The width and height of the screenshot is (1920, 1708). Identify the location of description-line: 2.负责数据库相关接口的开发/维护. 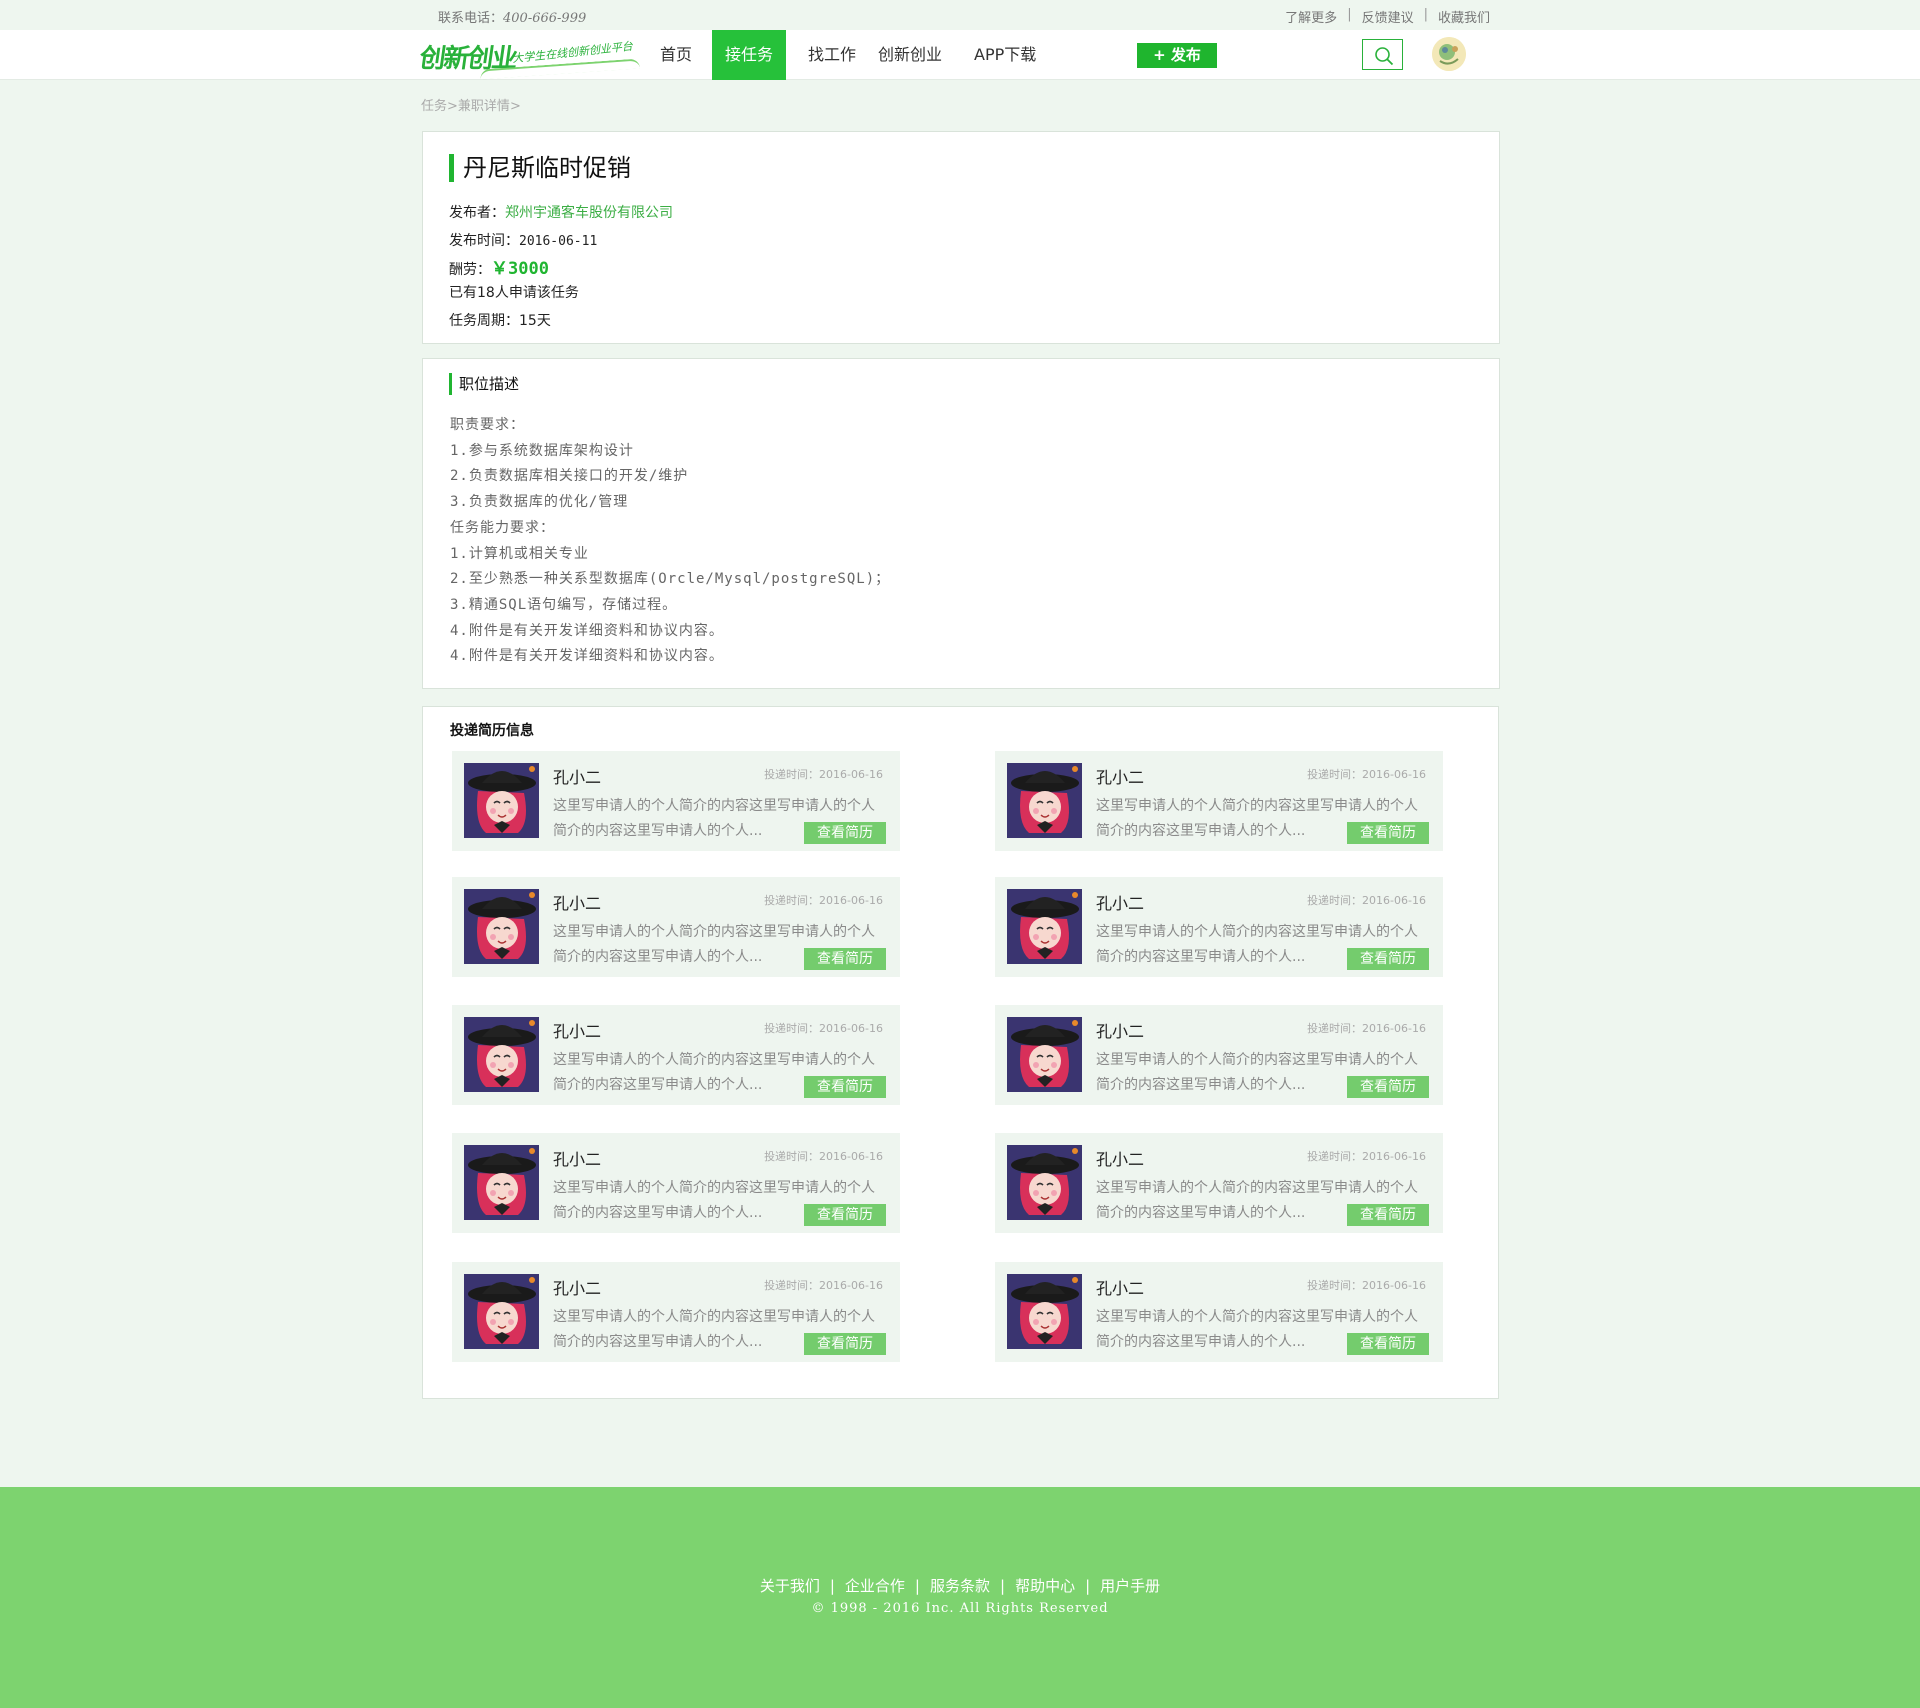
(569, 476).